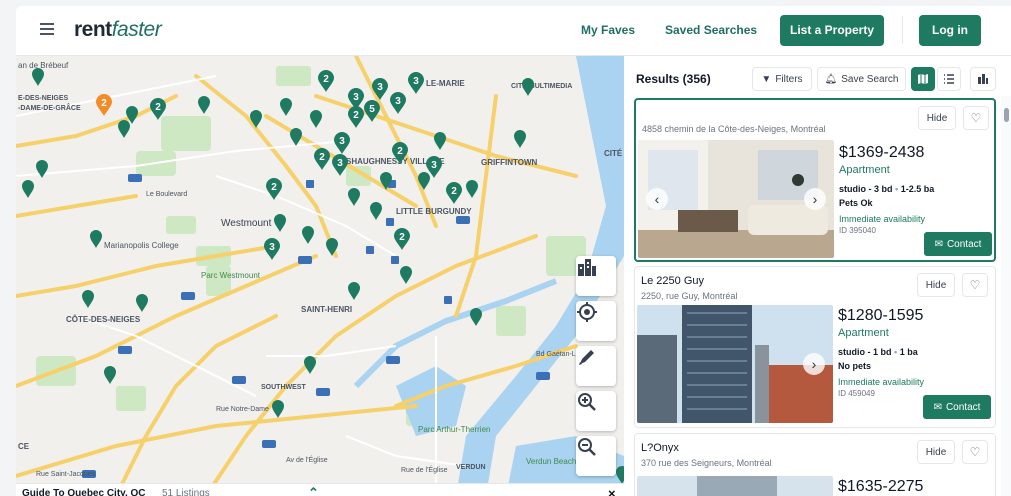 This screenshot has width=1011, height=496. What do you see at coordinates (861, 79) in the screenshot?
I see `save-search-button: 🔔︎ Save Search` at bounding box center [861, 79].